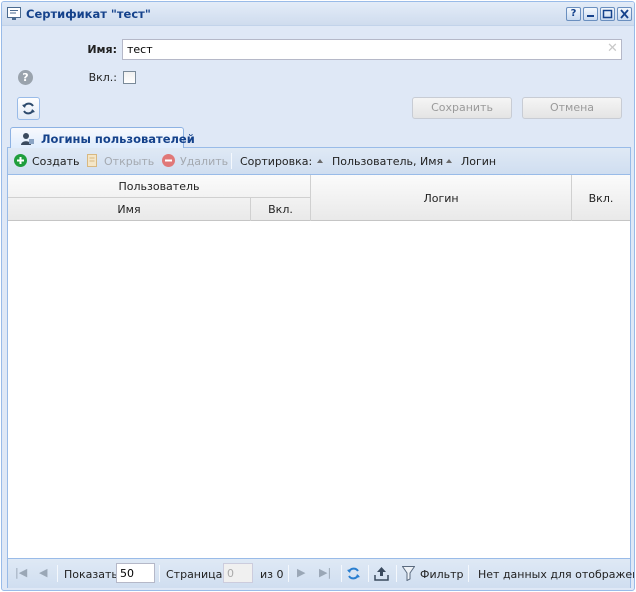 Image resolution: width=636 pixels, height=592 pixels. Describe the element at coordinates (102, 49) in the screenshot. I see `name-label: Имя:` at that location.